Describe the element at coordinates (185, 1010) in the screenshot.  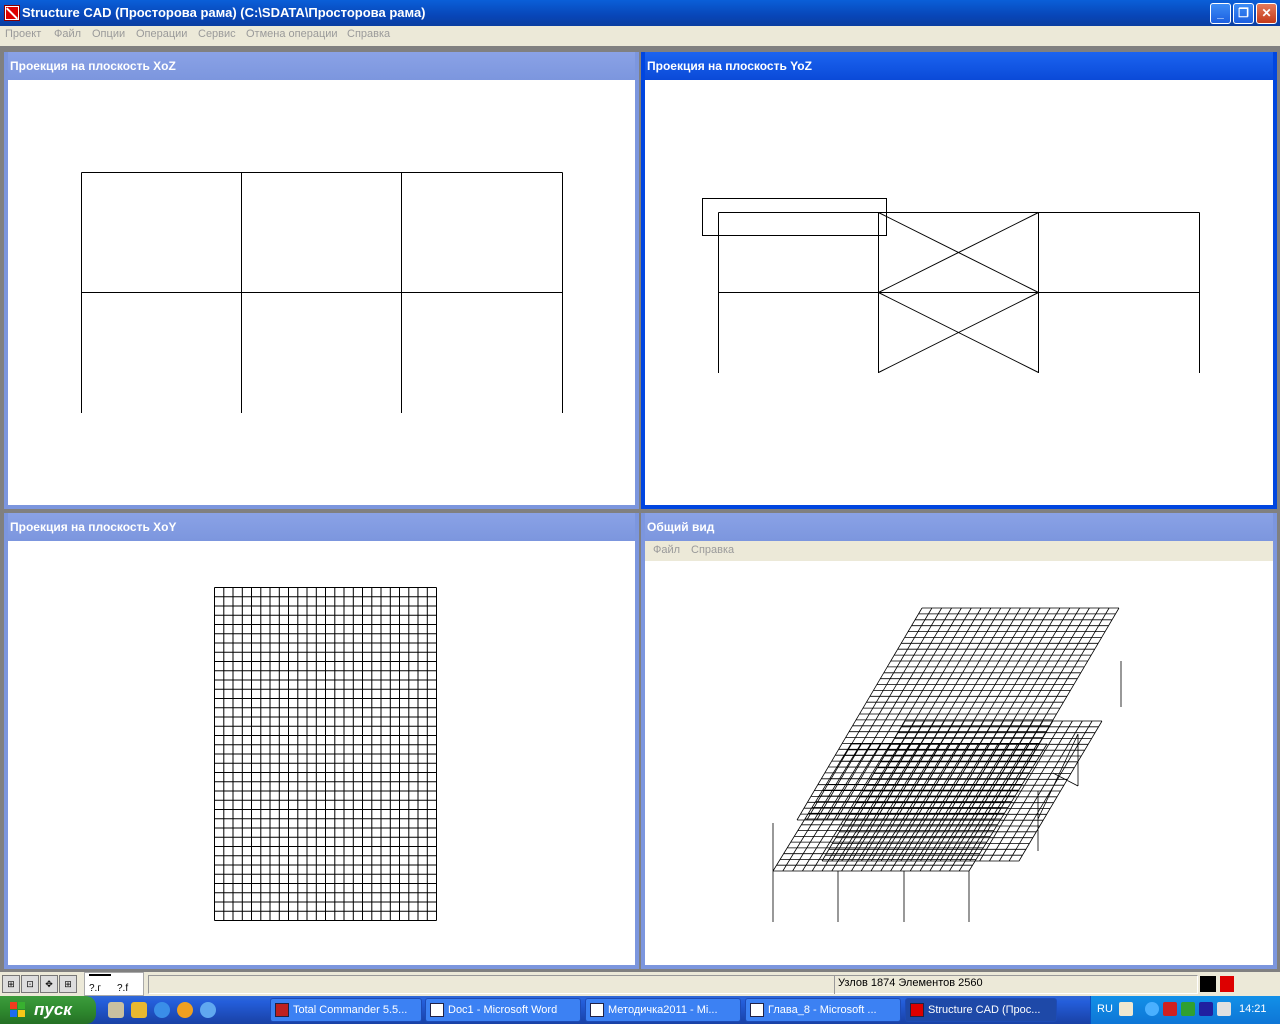
I see `media-player-icon` at that location.